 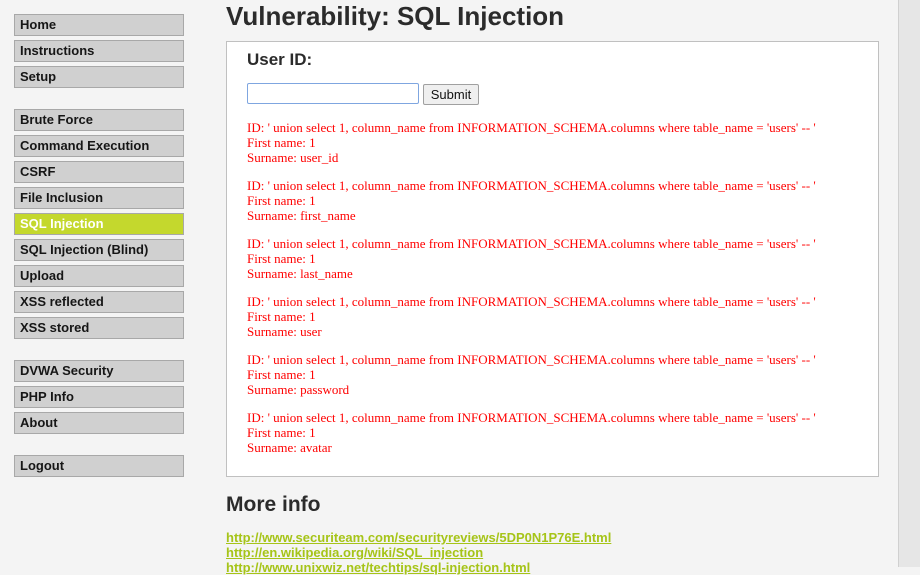 I want to click on menu-item-home: Home, so click(x=99, y=25).